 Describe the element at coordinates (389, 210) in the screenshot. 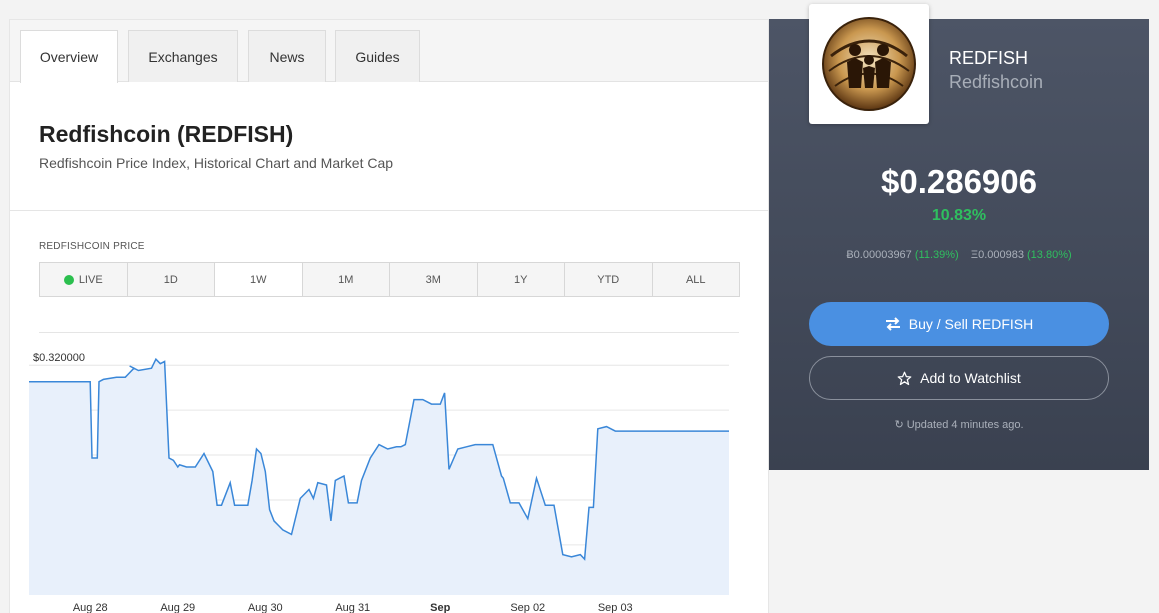

I see `header-divider` at that location.